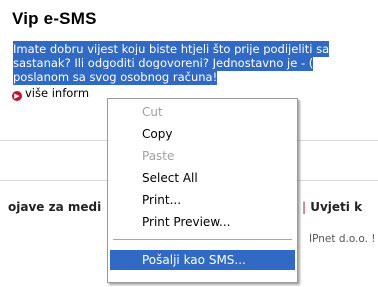 Image resolution: width=378 pixels, height=287 pixels. I want to click on footer-link-media: ojave za medi, so click(54, 207).